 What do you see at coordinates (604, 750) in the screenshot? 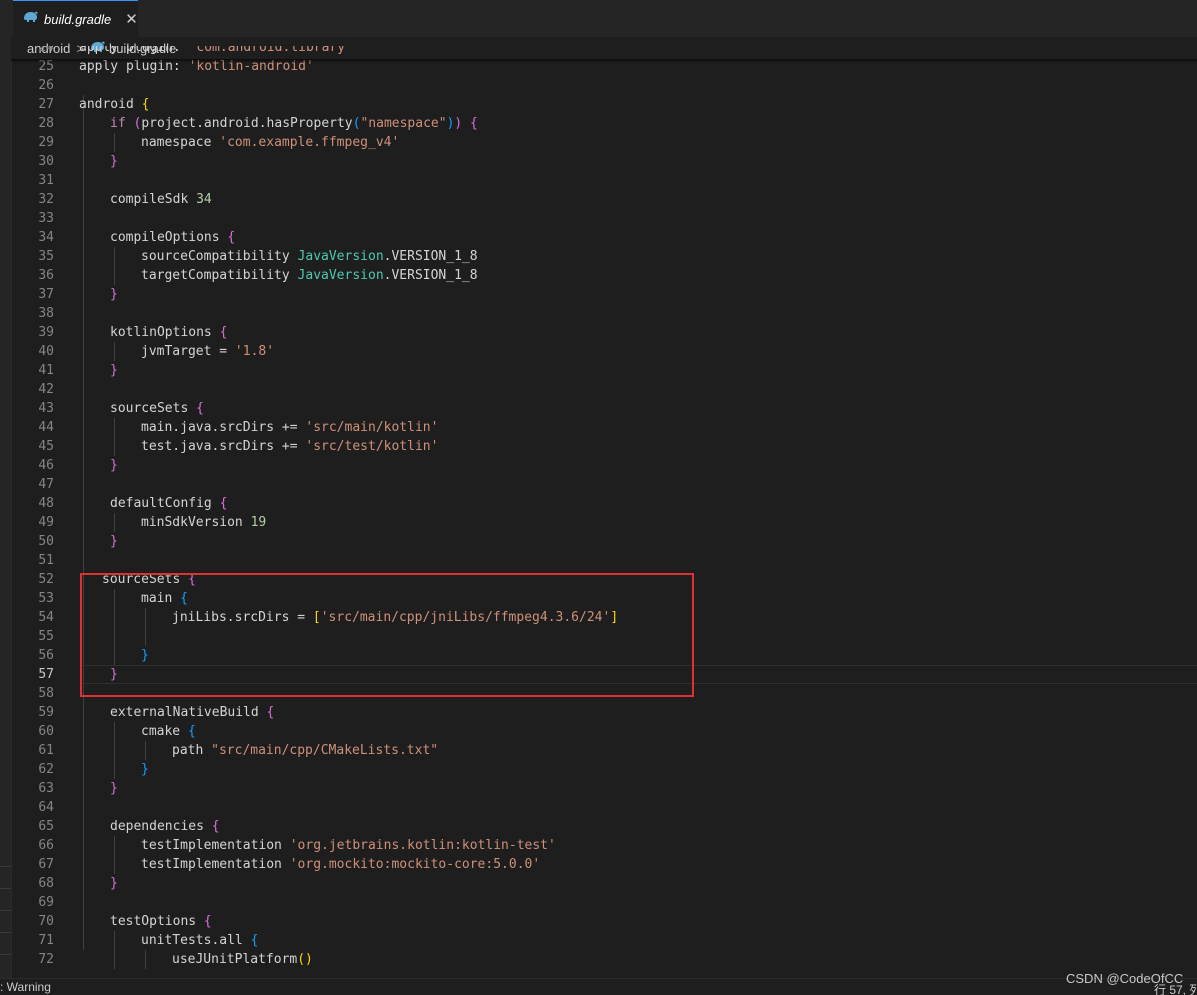
I see `code-line: 61 path "src/main/cpp/CMakeLists.txt"` at bounding box center [604, 750].